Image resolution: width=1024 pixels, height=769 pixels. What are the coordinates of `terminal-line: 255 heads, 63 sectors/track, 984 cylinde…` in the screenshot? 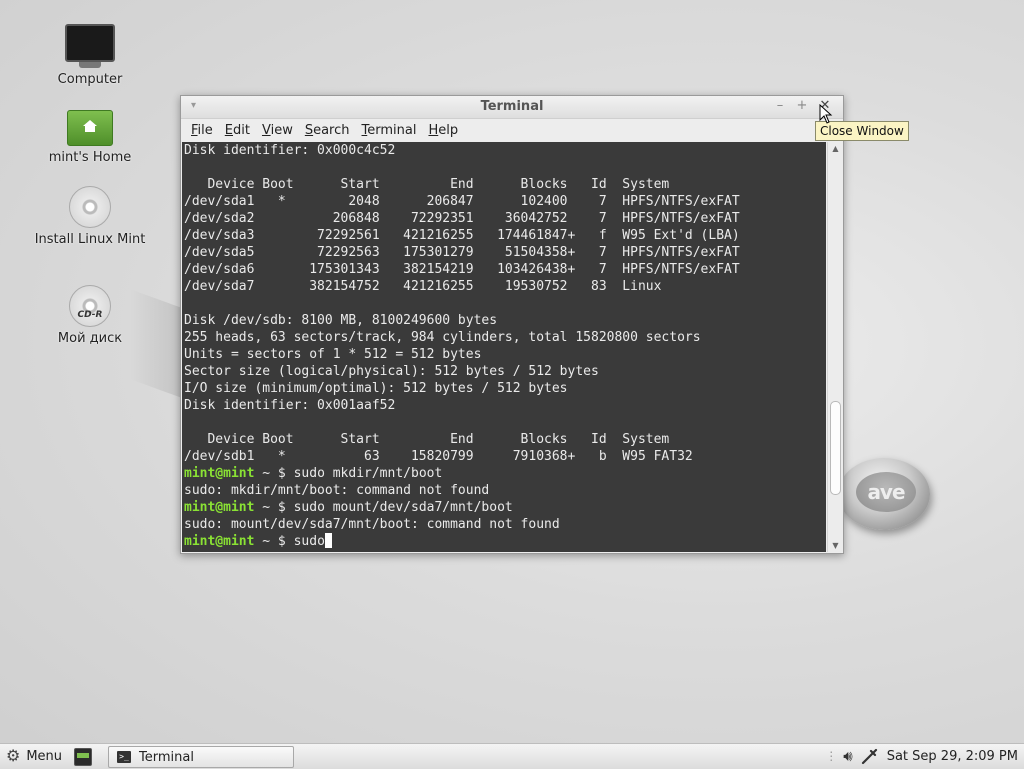 It's located at (442, 337).